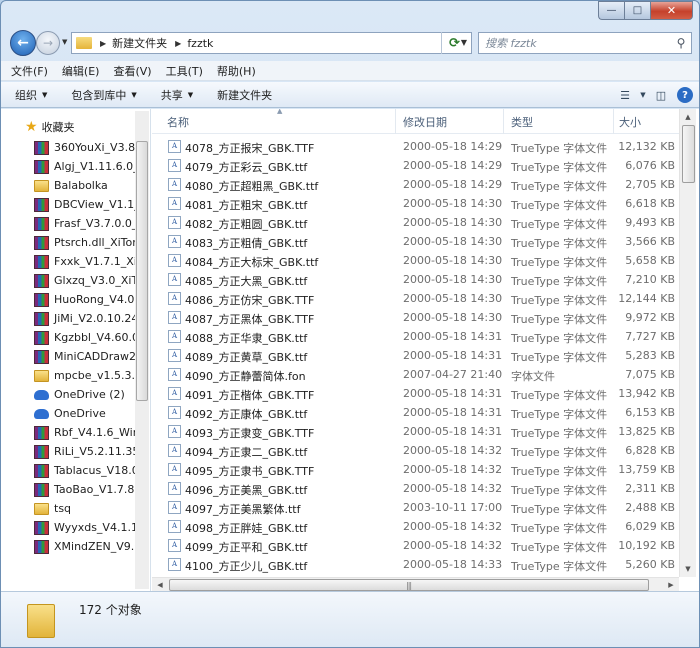  What do you see at coordinates (48, 43) in the screenshot?
I see `forward-button: →` at bounding box center [48, 43].